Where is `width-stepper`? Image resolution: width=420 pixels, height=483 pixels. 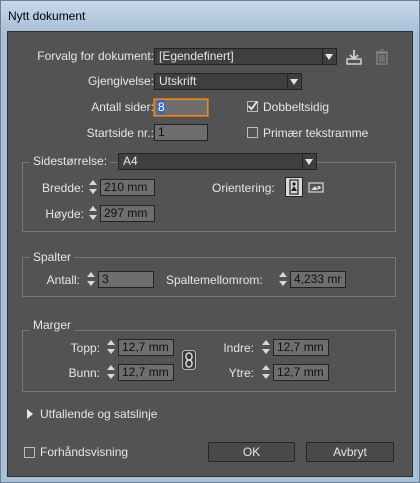 width-stepper is located at coordinates (93, 187).